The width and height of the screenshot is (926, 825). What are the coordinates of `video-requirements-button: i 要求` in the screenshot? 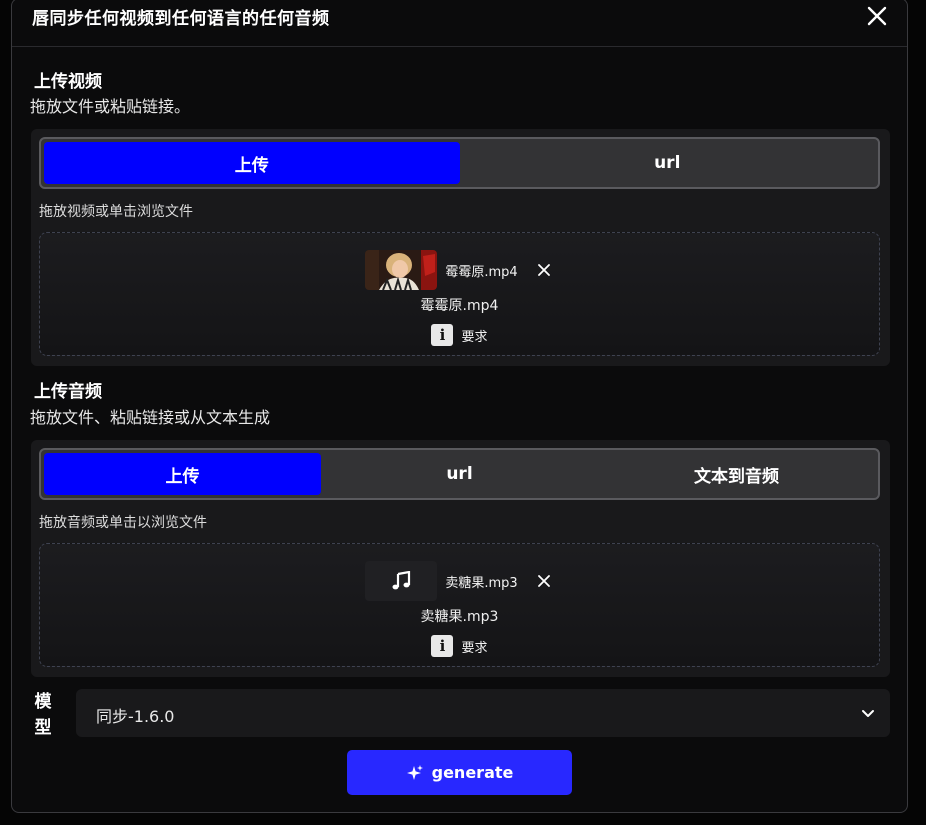 It's located at (459, 335).